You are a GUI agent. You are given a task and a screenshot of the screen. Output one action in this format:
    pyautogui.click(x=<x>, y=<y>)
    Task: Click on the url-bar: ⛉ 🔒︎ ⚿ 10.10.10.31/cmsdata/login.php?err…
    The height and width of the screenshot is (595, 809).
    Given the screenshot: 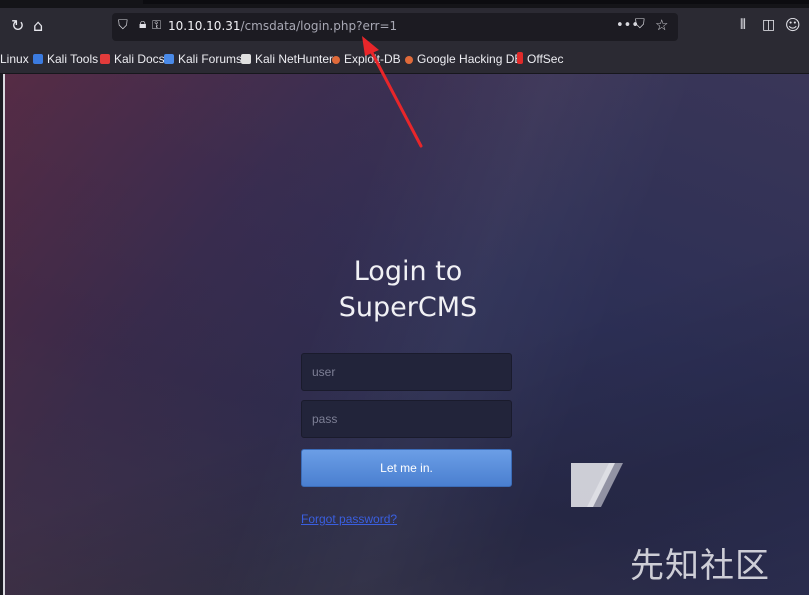 What is the action you would take?
    pyautogui.click(x=395, y=27)
    